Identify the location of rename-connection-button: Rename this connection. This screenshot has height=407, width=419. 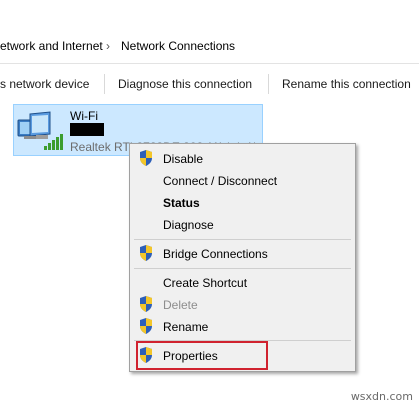
(346, 84).